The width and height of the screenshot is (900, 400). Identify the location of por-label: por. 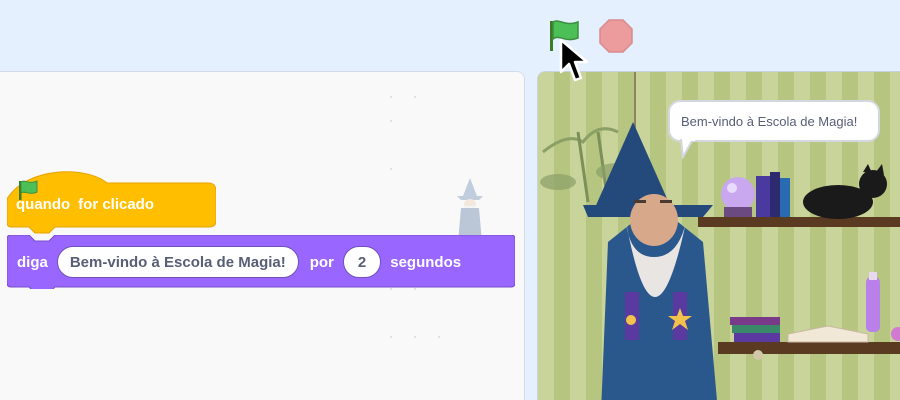
(321, 262).